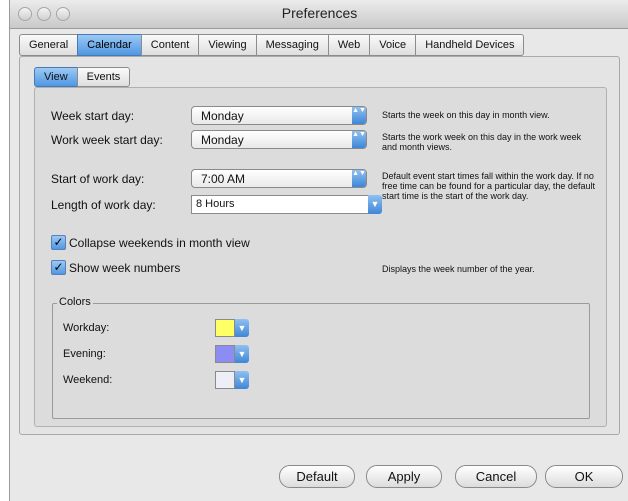 The width and height of the screenshot is (628, 501). I want to click on length-of-work-day-field: 8 Hours, so click(280, 204).